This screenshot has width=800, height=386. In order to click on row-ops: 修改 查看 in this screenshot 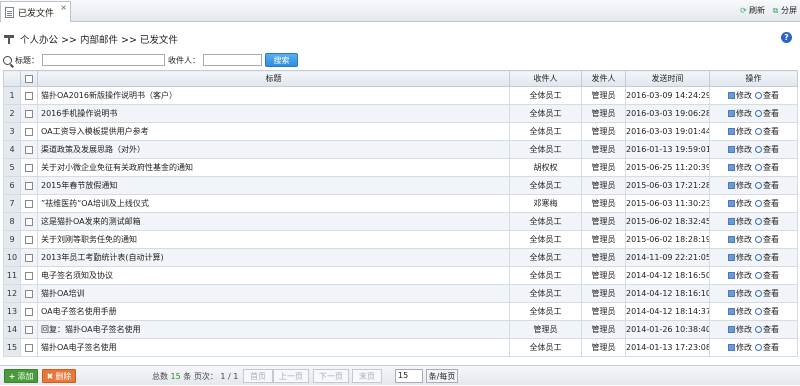, I will do `click(753, 131)`.